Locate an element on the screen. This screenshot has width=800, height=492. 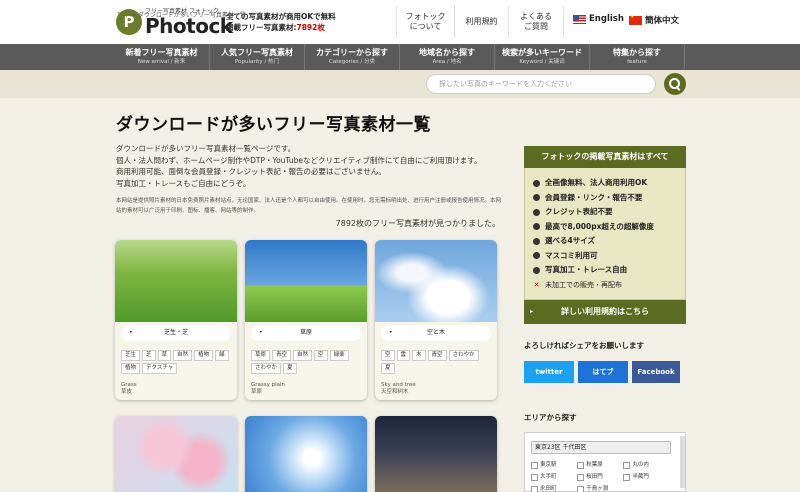
area-option: 半蔵門 is located at coordinates (646, 477).